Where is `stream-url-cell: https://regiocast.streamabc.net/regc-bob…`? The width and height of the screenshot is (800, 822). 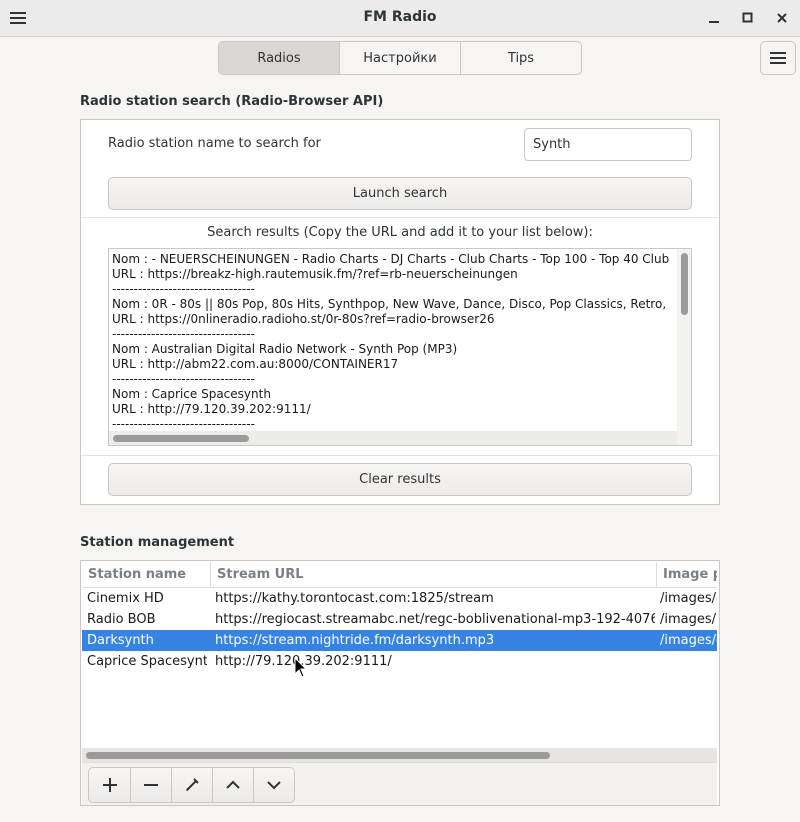 stream-url-cell: https://regiocast.streamabc.net/regc-bob… is located at coordinates (435, 619).